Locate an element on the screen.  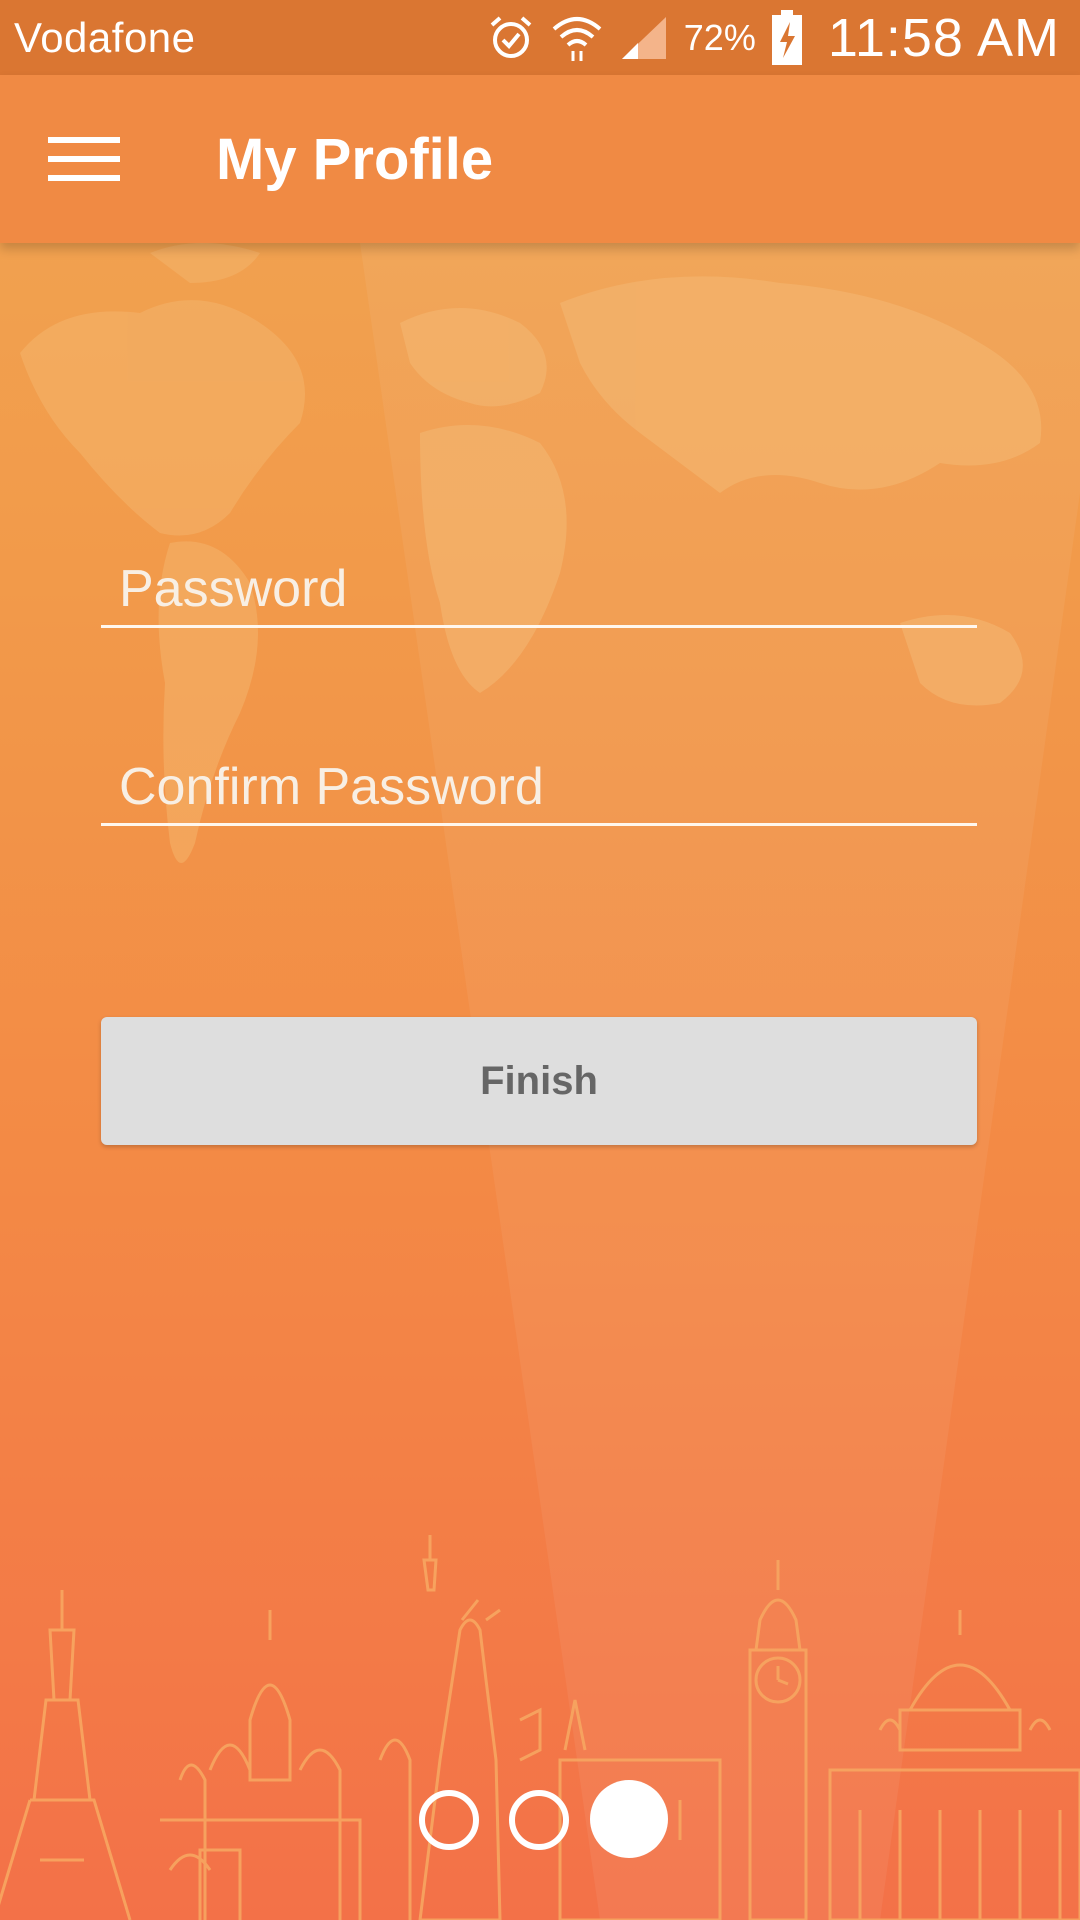
battery-percent: 72% is located at coordinates (719, 37).